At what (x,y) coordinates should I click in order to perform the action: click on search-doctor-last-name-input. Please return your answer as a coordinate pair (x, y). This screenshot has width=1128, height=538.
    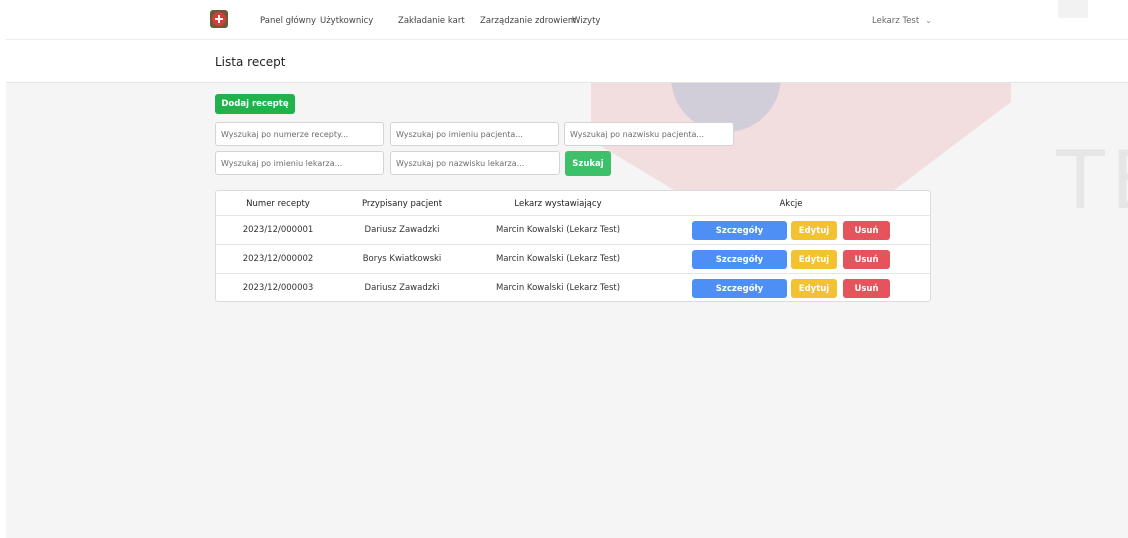
    Looking at the image, I should click on (475, 163).